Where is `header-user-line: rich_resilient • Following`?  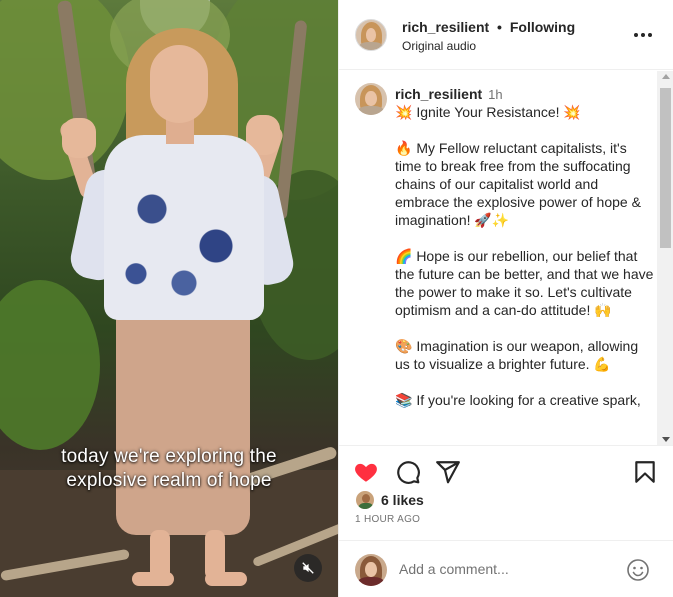
header-user-line: rich_resilient • Following is located at coordinates (488, 27).